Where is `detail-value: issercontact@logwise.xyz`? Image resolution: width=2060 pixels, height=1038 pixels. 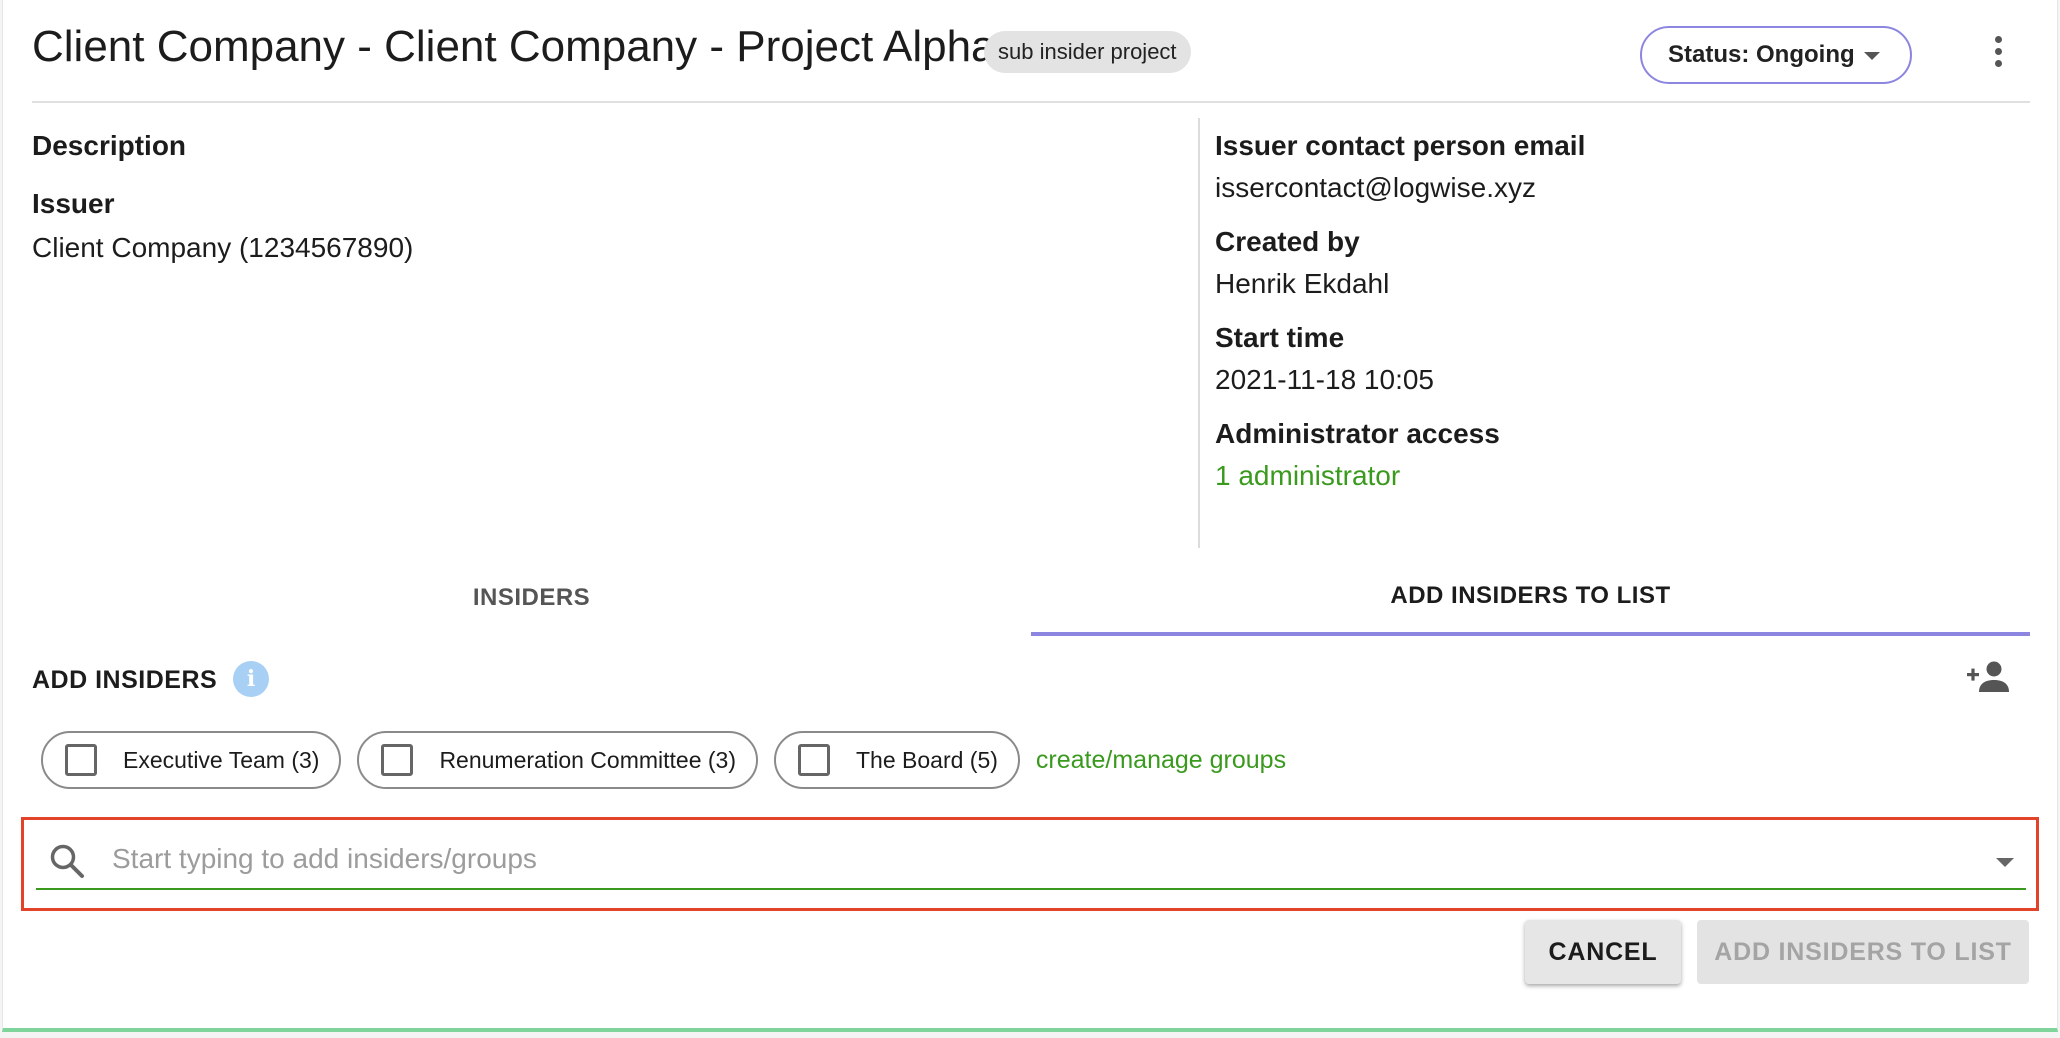
detail-value: issercontact@logwise.xyz is located at coordinates (1375, 187).